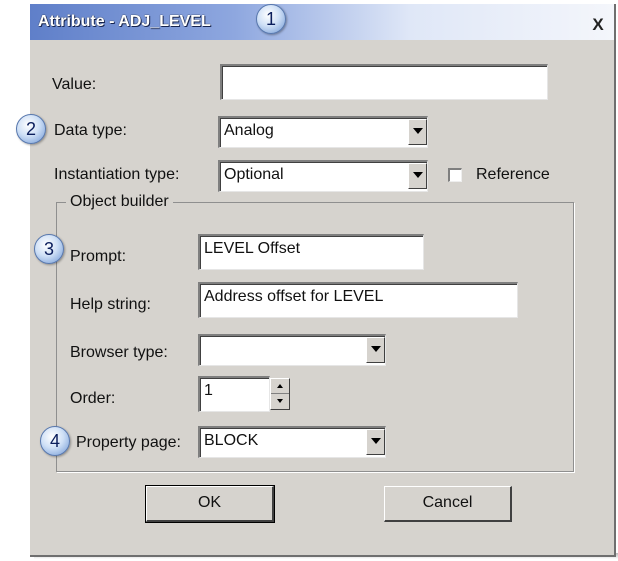 The height and width of the screenshot is (561, 618). What do you see at coordinates (280, 386) in the screenshot?
I see `spin-up-icon` at bounding box center [280, 386].